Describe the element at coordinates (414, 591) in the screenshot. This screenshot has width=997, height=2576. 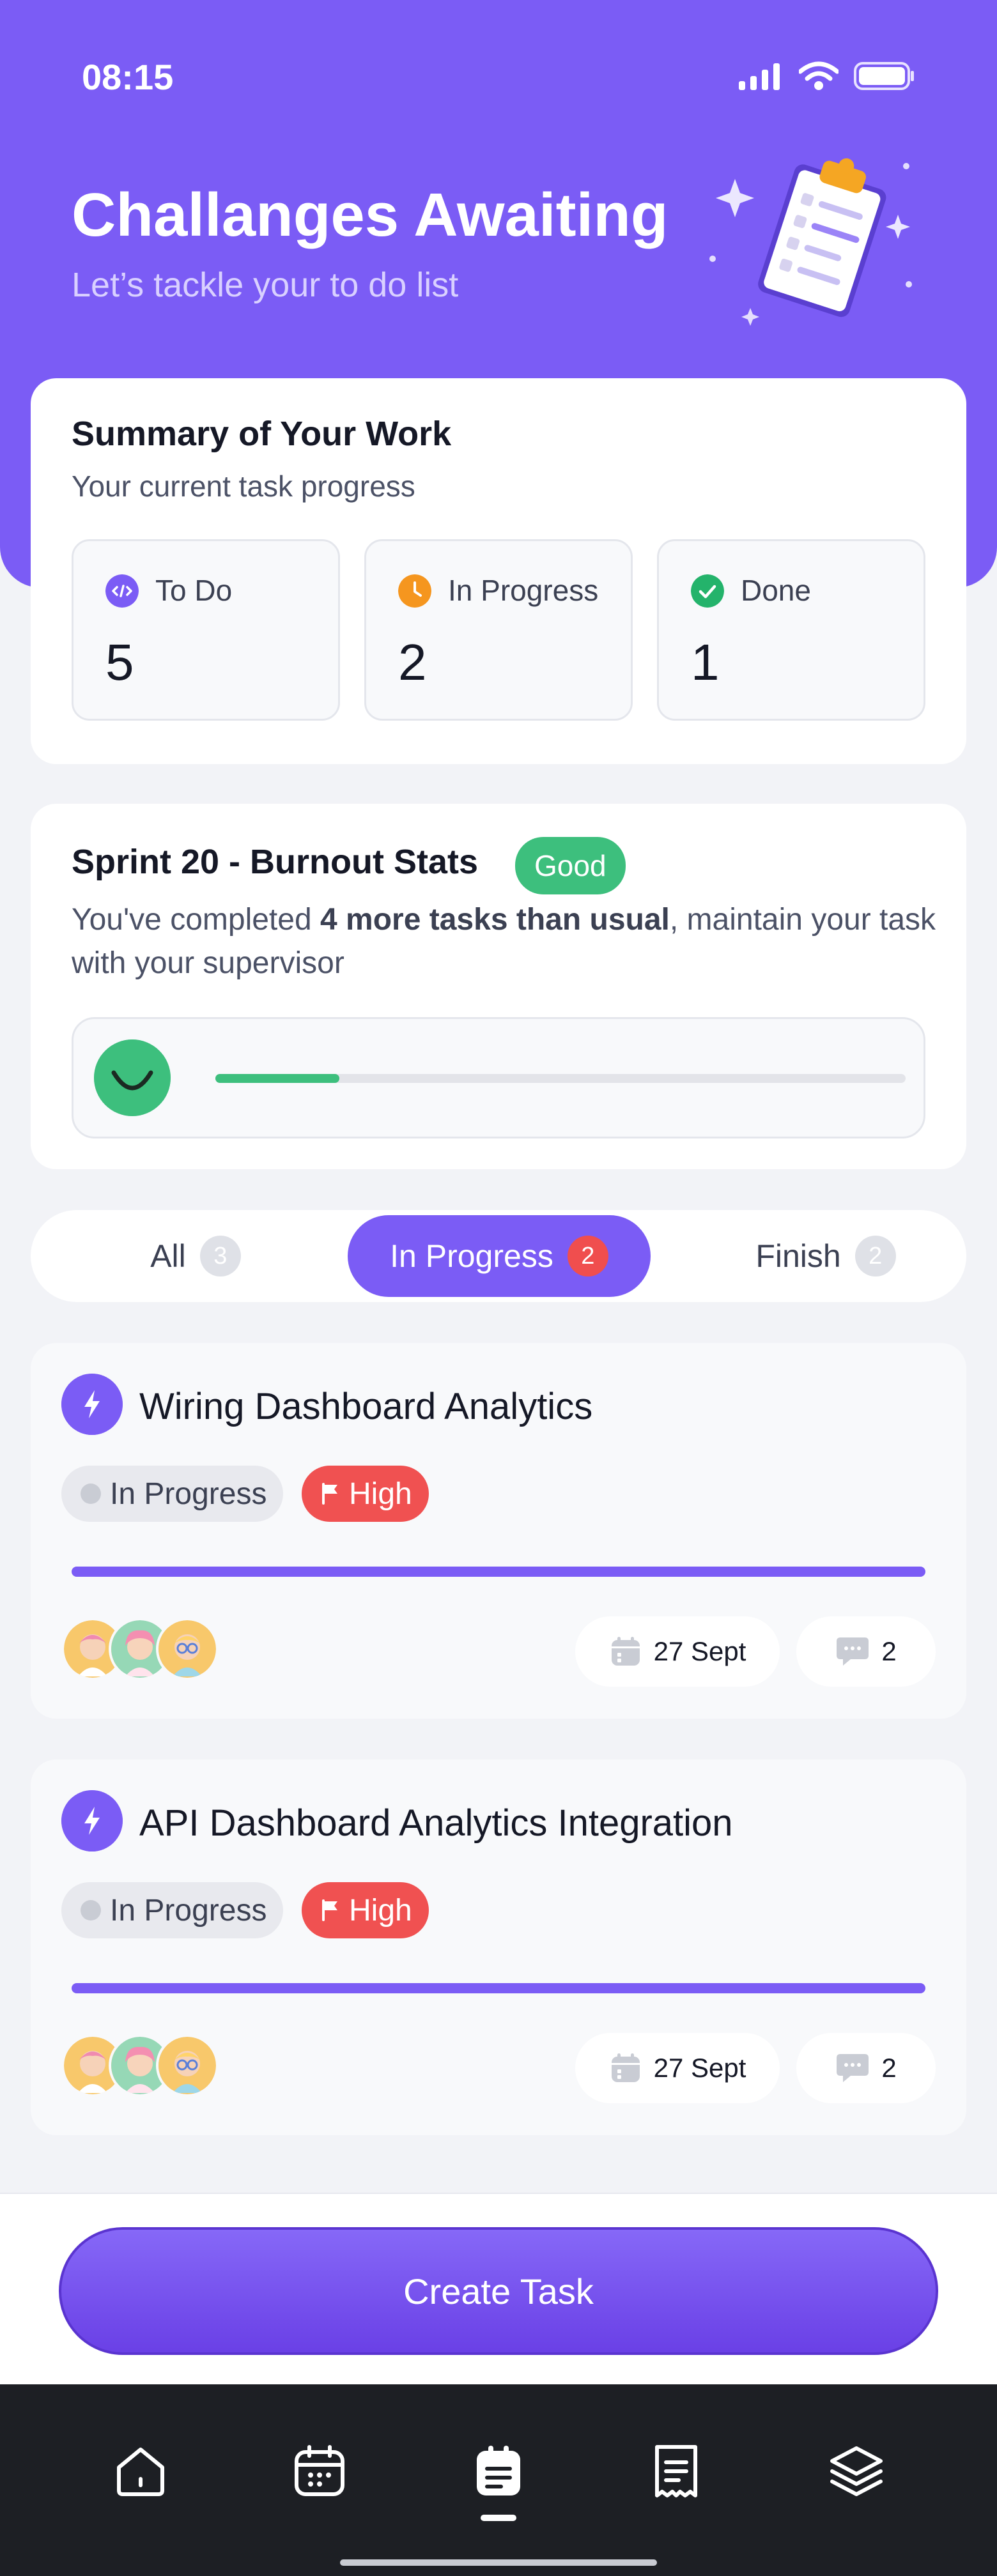
I see `clock-icon` at that location.